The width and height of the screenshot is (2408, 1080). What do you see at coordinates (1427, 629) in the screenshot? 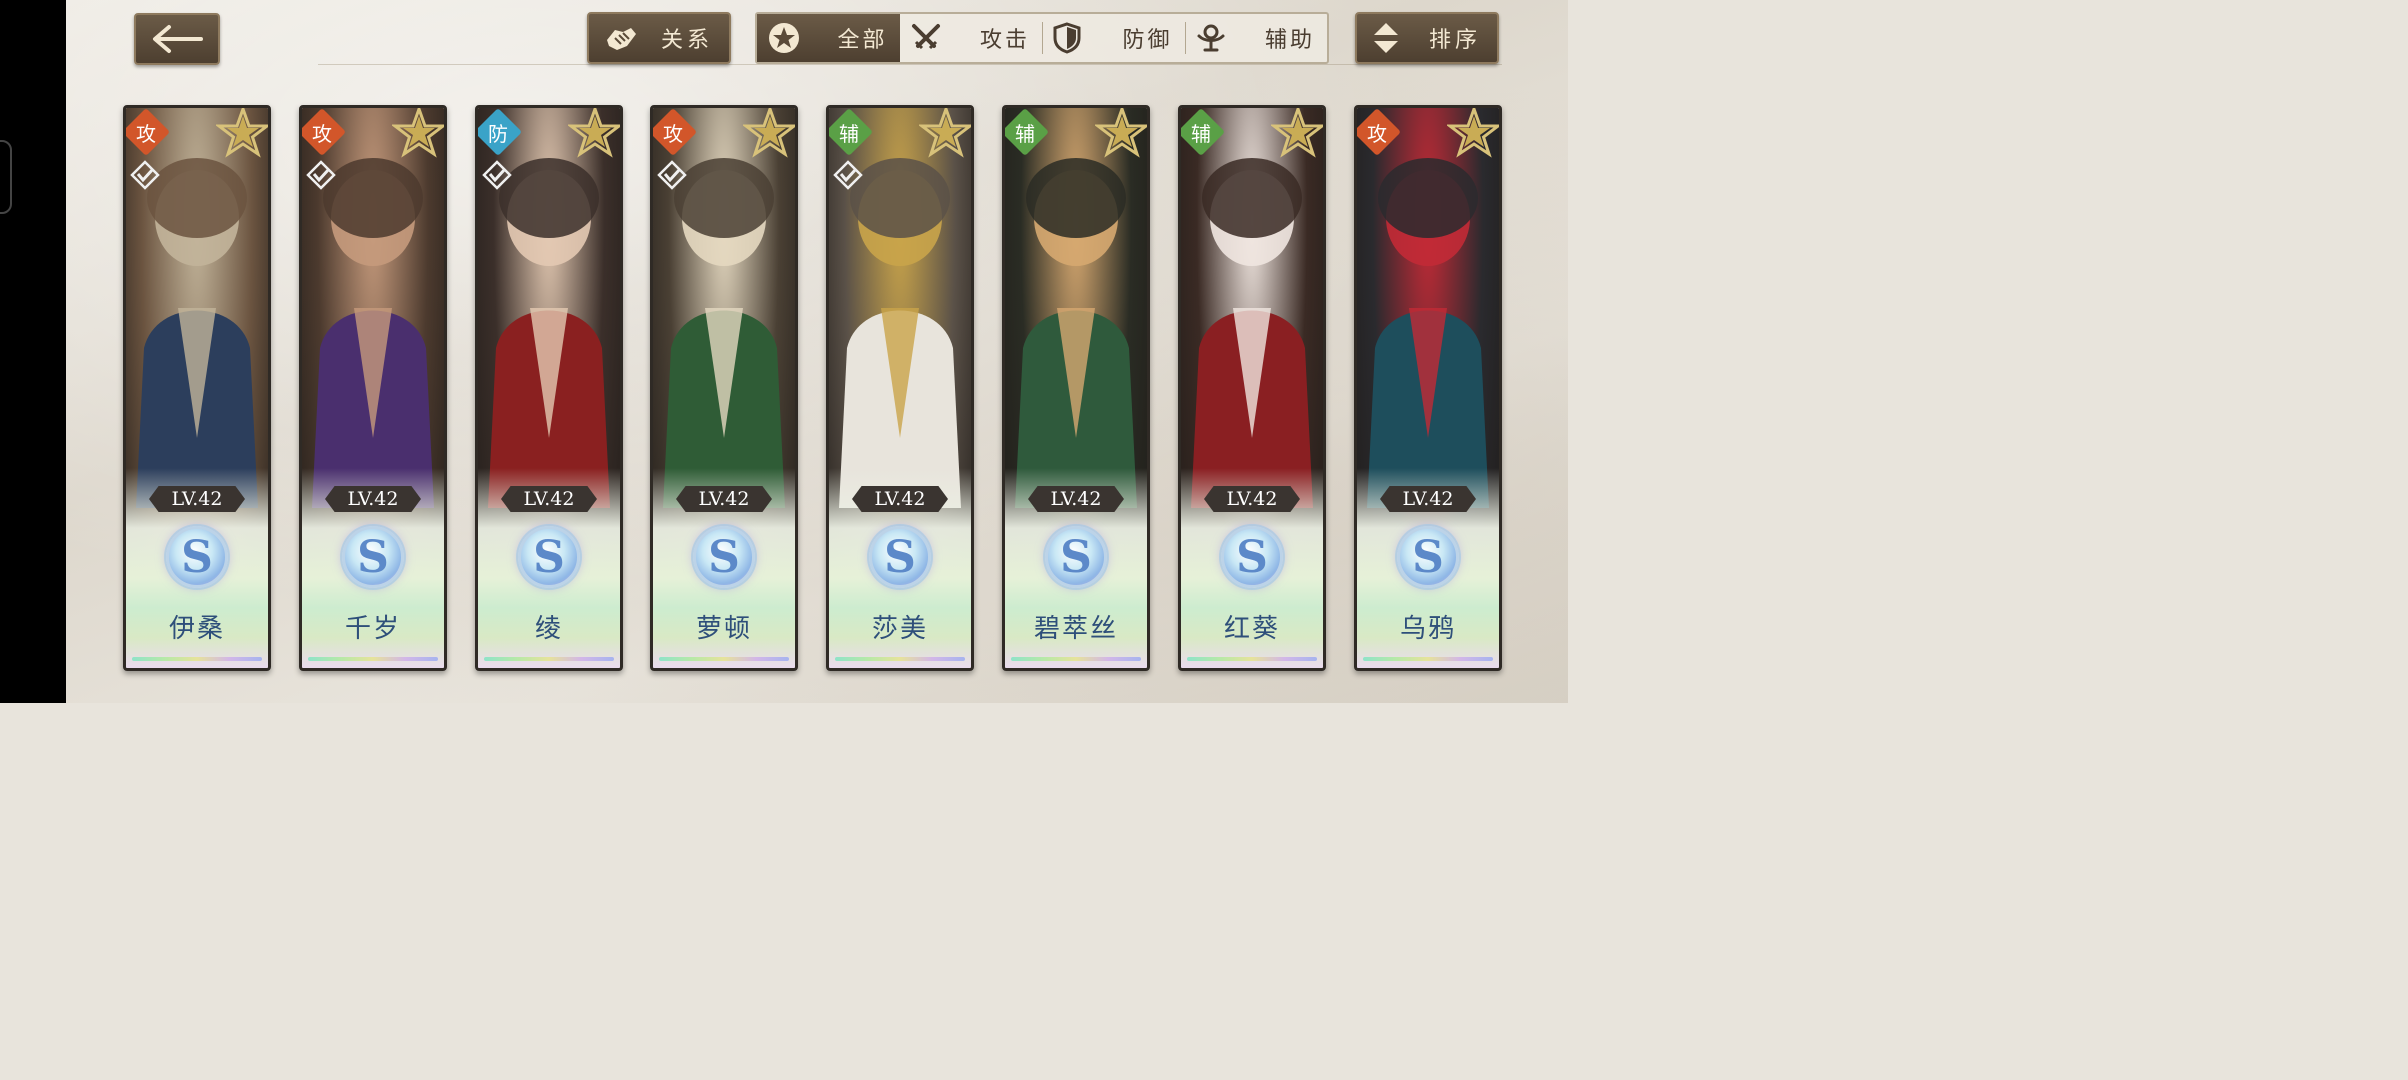
I see `hero-name: 乌鸦` at bounding box center [1427, 629].